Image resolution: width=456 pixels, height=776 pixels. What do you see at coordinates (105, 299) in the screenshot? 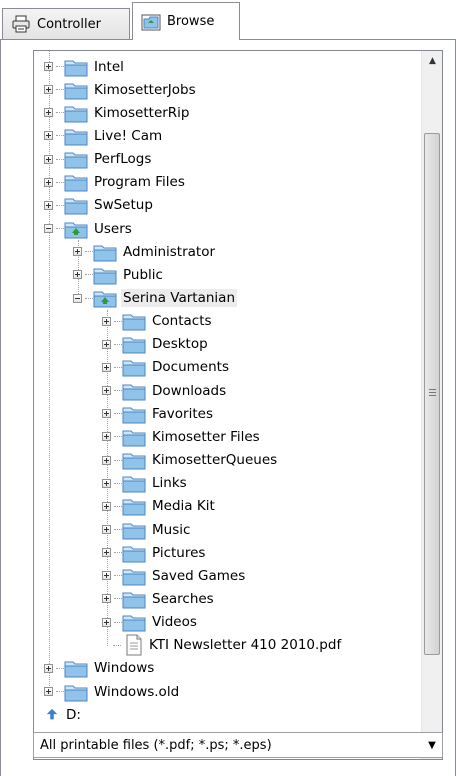
I see `user-folder-icon` at bounding box center [105, 299].